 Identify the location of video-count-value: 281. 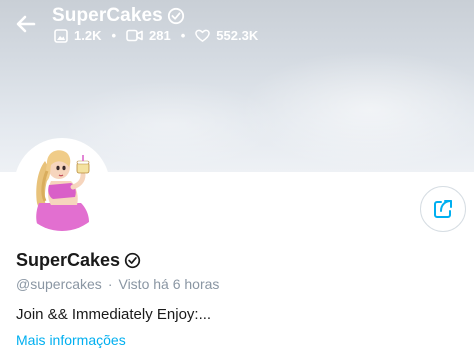
(160, 35).